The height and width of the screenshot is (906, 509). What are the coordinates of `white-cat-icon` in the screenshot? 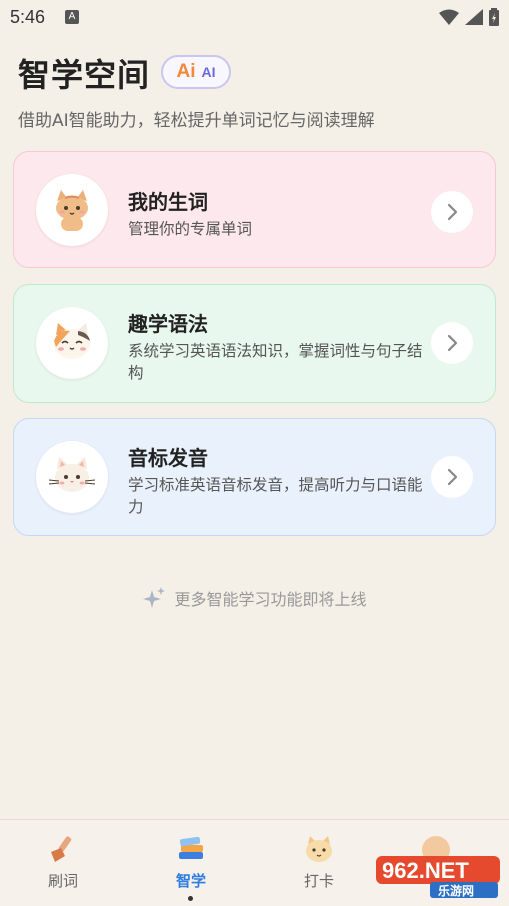 It's located at (72, 477).